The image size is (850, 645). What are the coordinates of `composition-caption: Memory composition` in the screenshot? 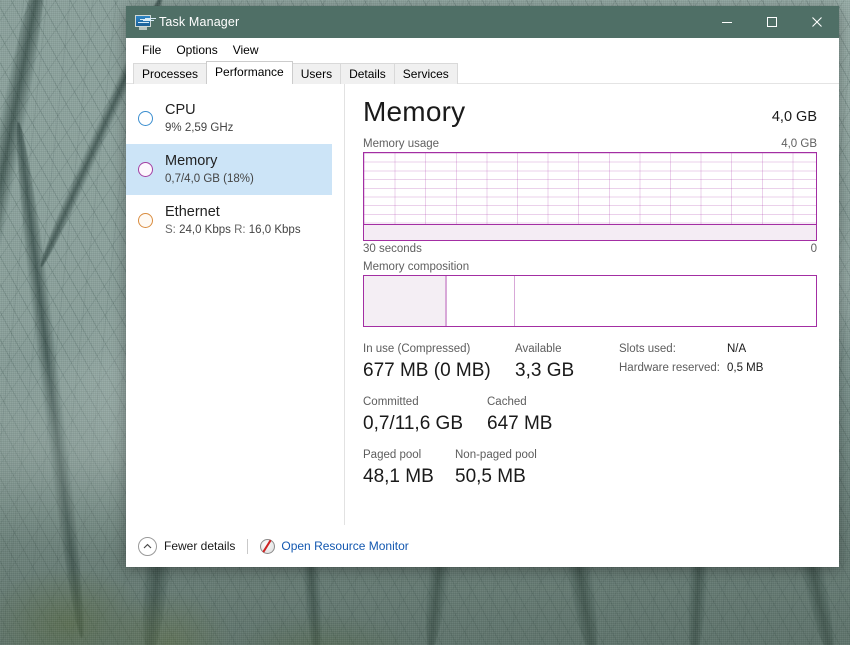 It's located at (590, 267).